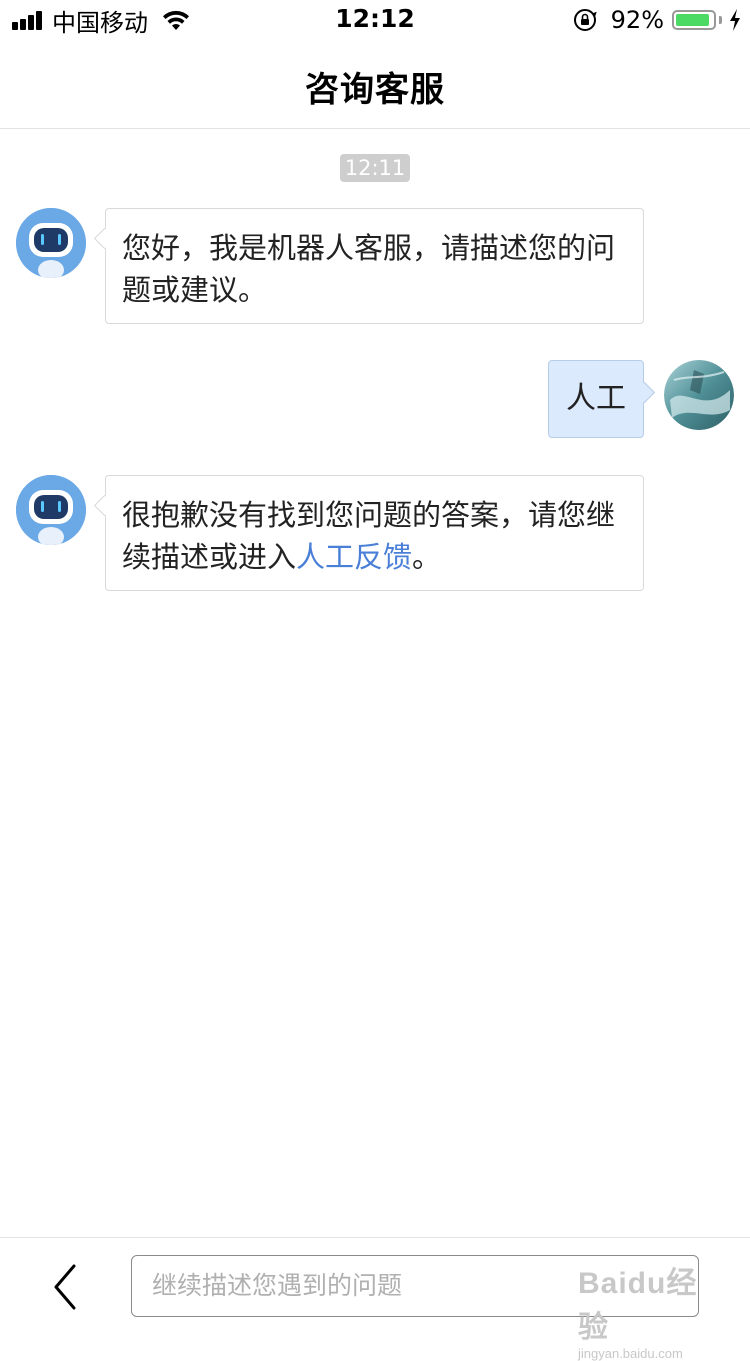  I want to click on watermark-url: jingyan.baidu.com, so click(630, 1353).